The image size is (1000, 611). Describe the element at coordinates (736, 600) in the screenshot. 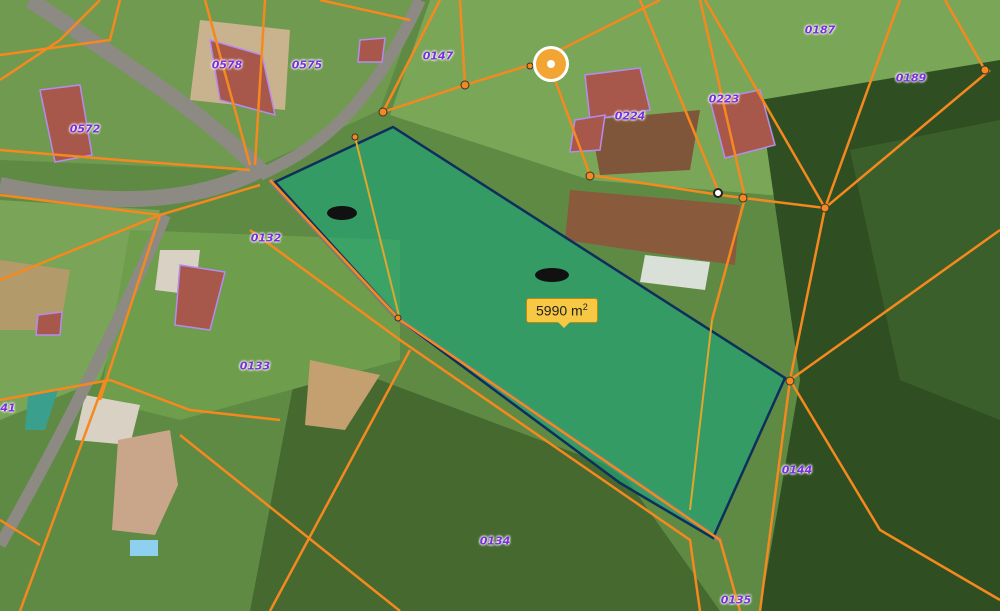

I see `parcel-label-0135: 0135` at that location.